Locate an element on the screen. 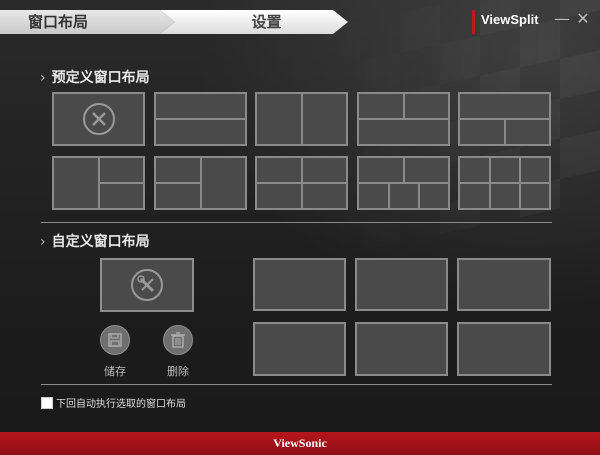 The height and width of the screenshot is (455, 600). layout-tile-top2-bottom1 is located at coordinates (403, 119).